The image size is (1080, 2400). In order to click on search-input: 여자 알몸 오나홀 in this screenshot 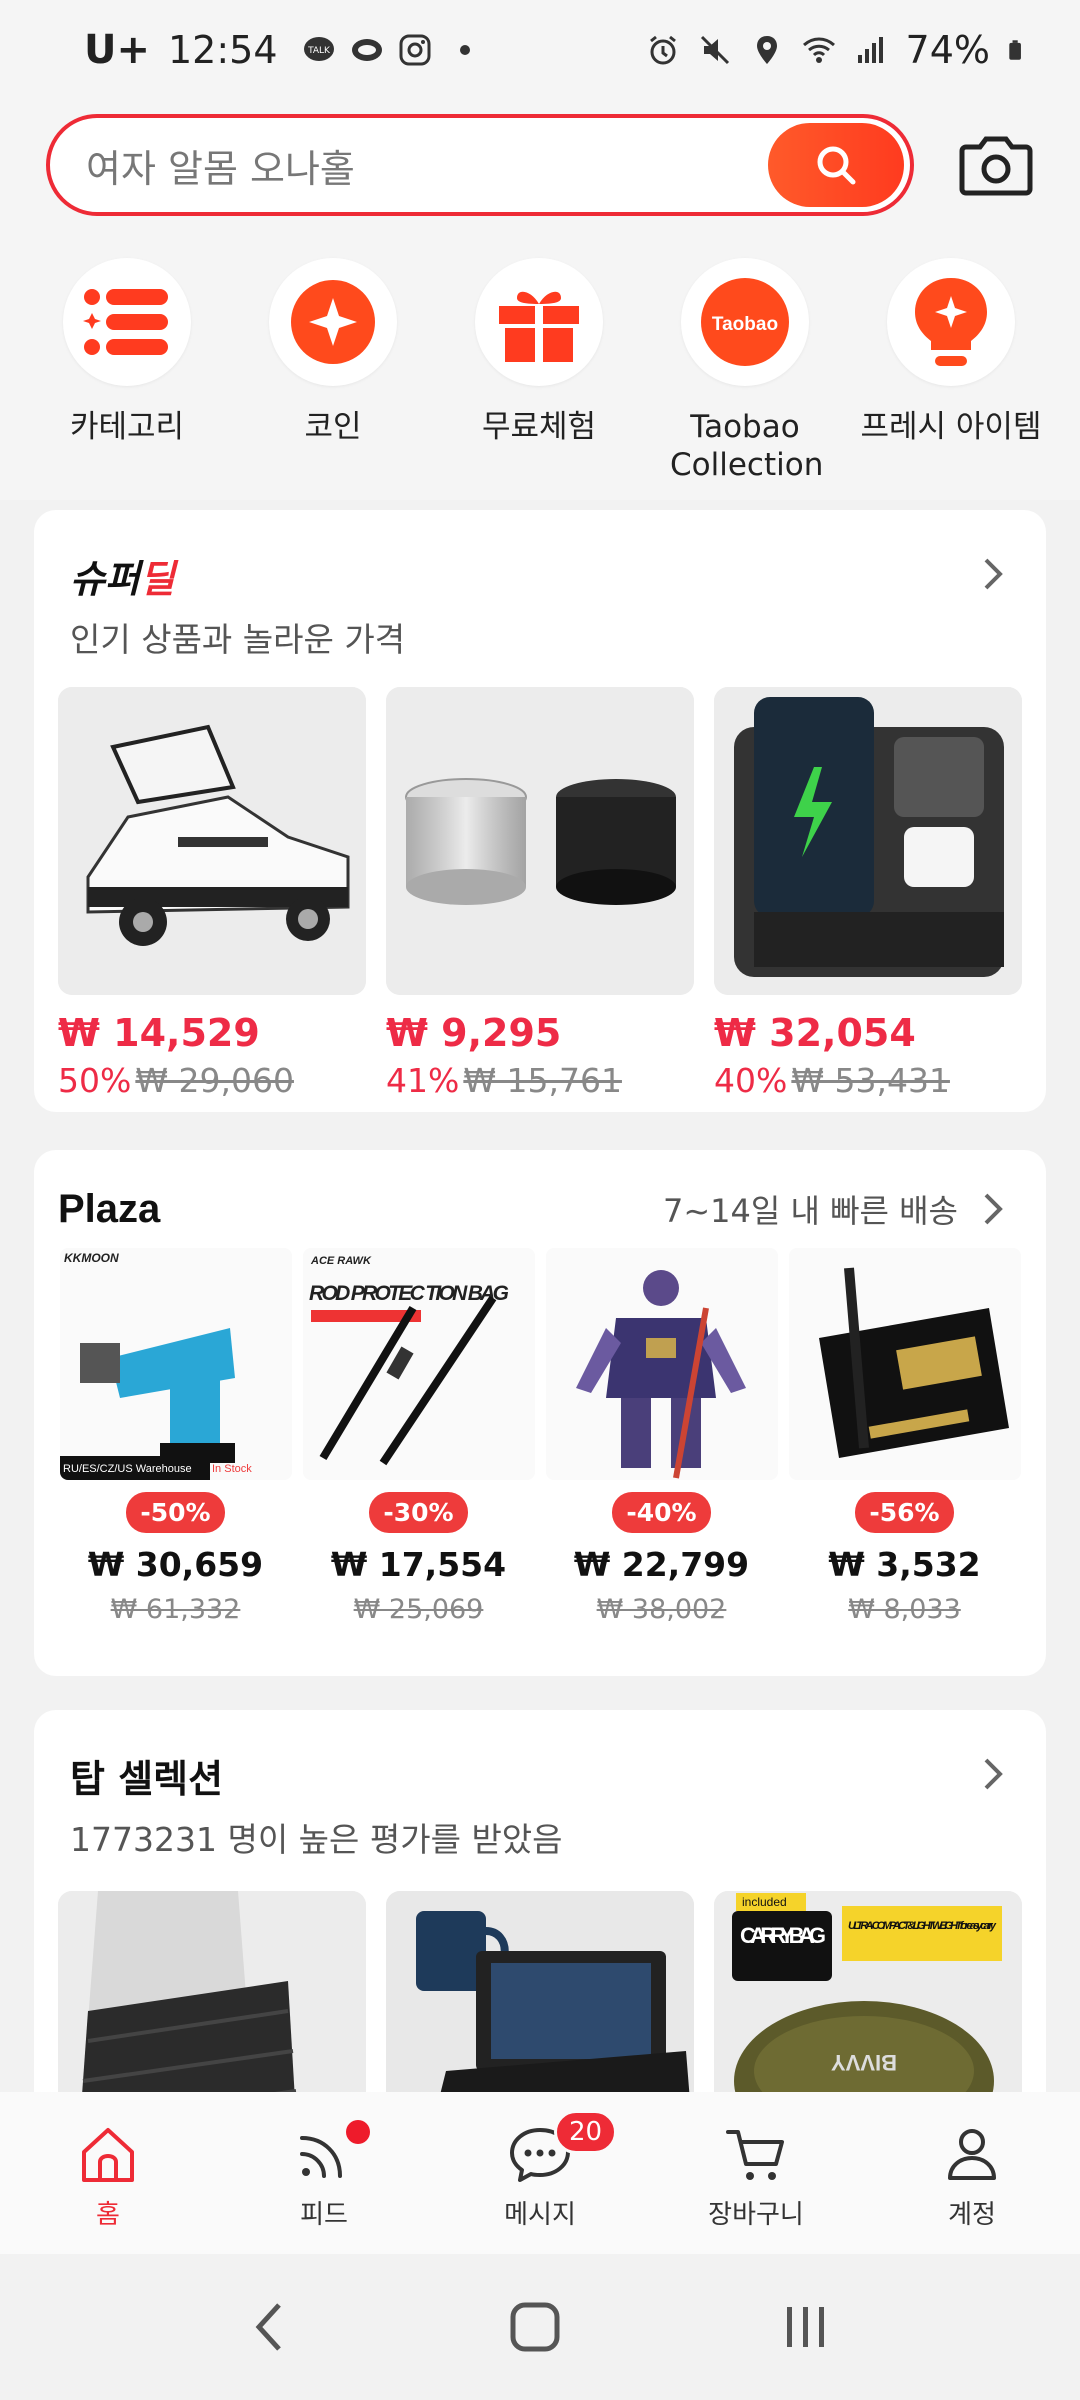, I will do `click(427, 165)`.